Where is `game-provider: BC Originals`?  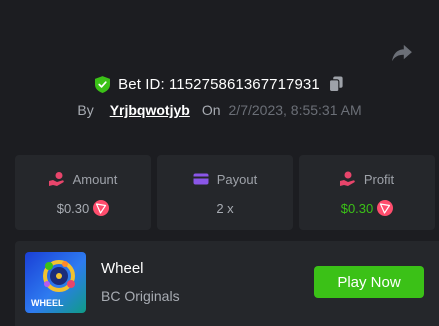
game-provider: BC Originals is located at coordinates (140, 296).